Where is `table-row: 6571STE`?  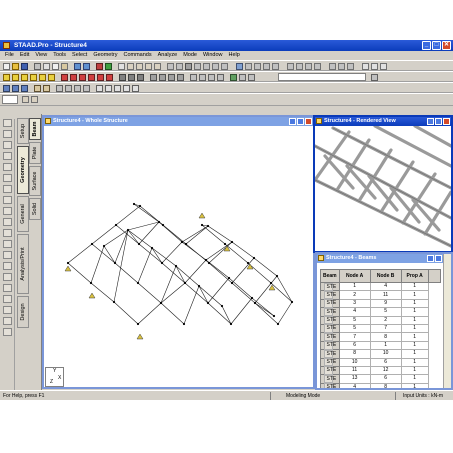
table-row: 6571STE is located at coordinates (380, 328).